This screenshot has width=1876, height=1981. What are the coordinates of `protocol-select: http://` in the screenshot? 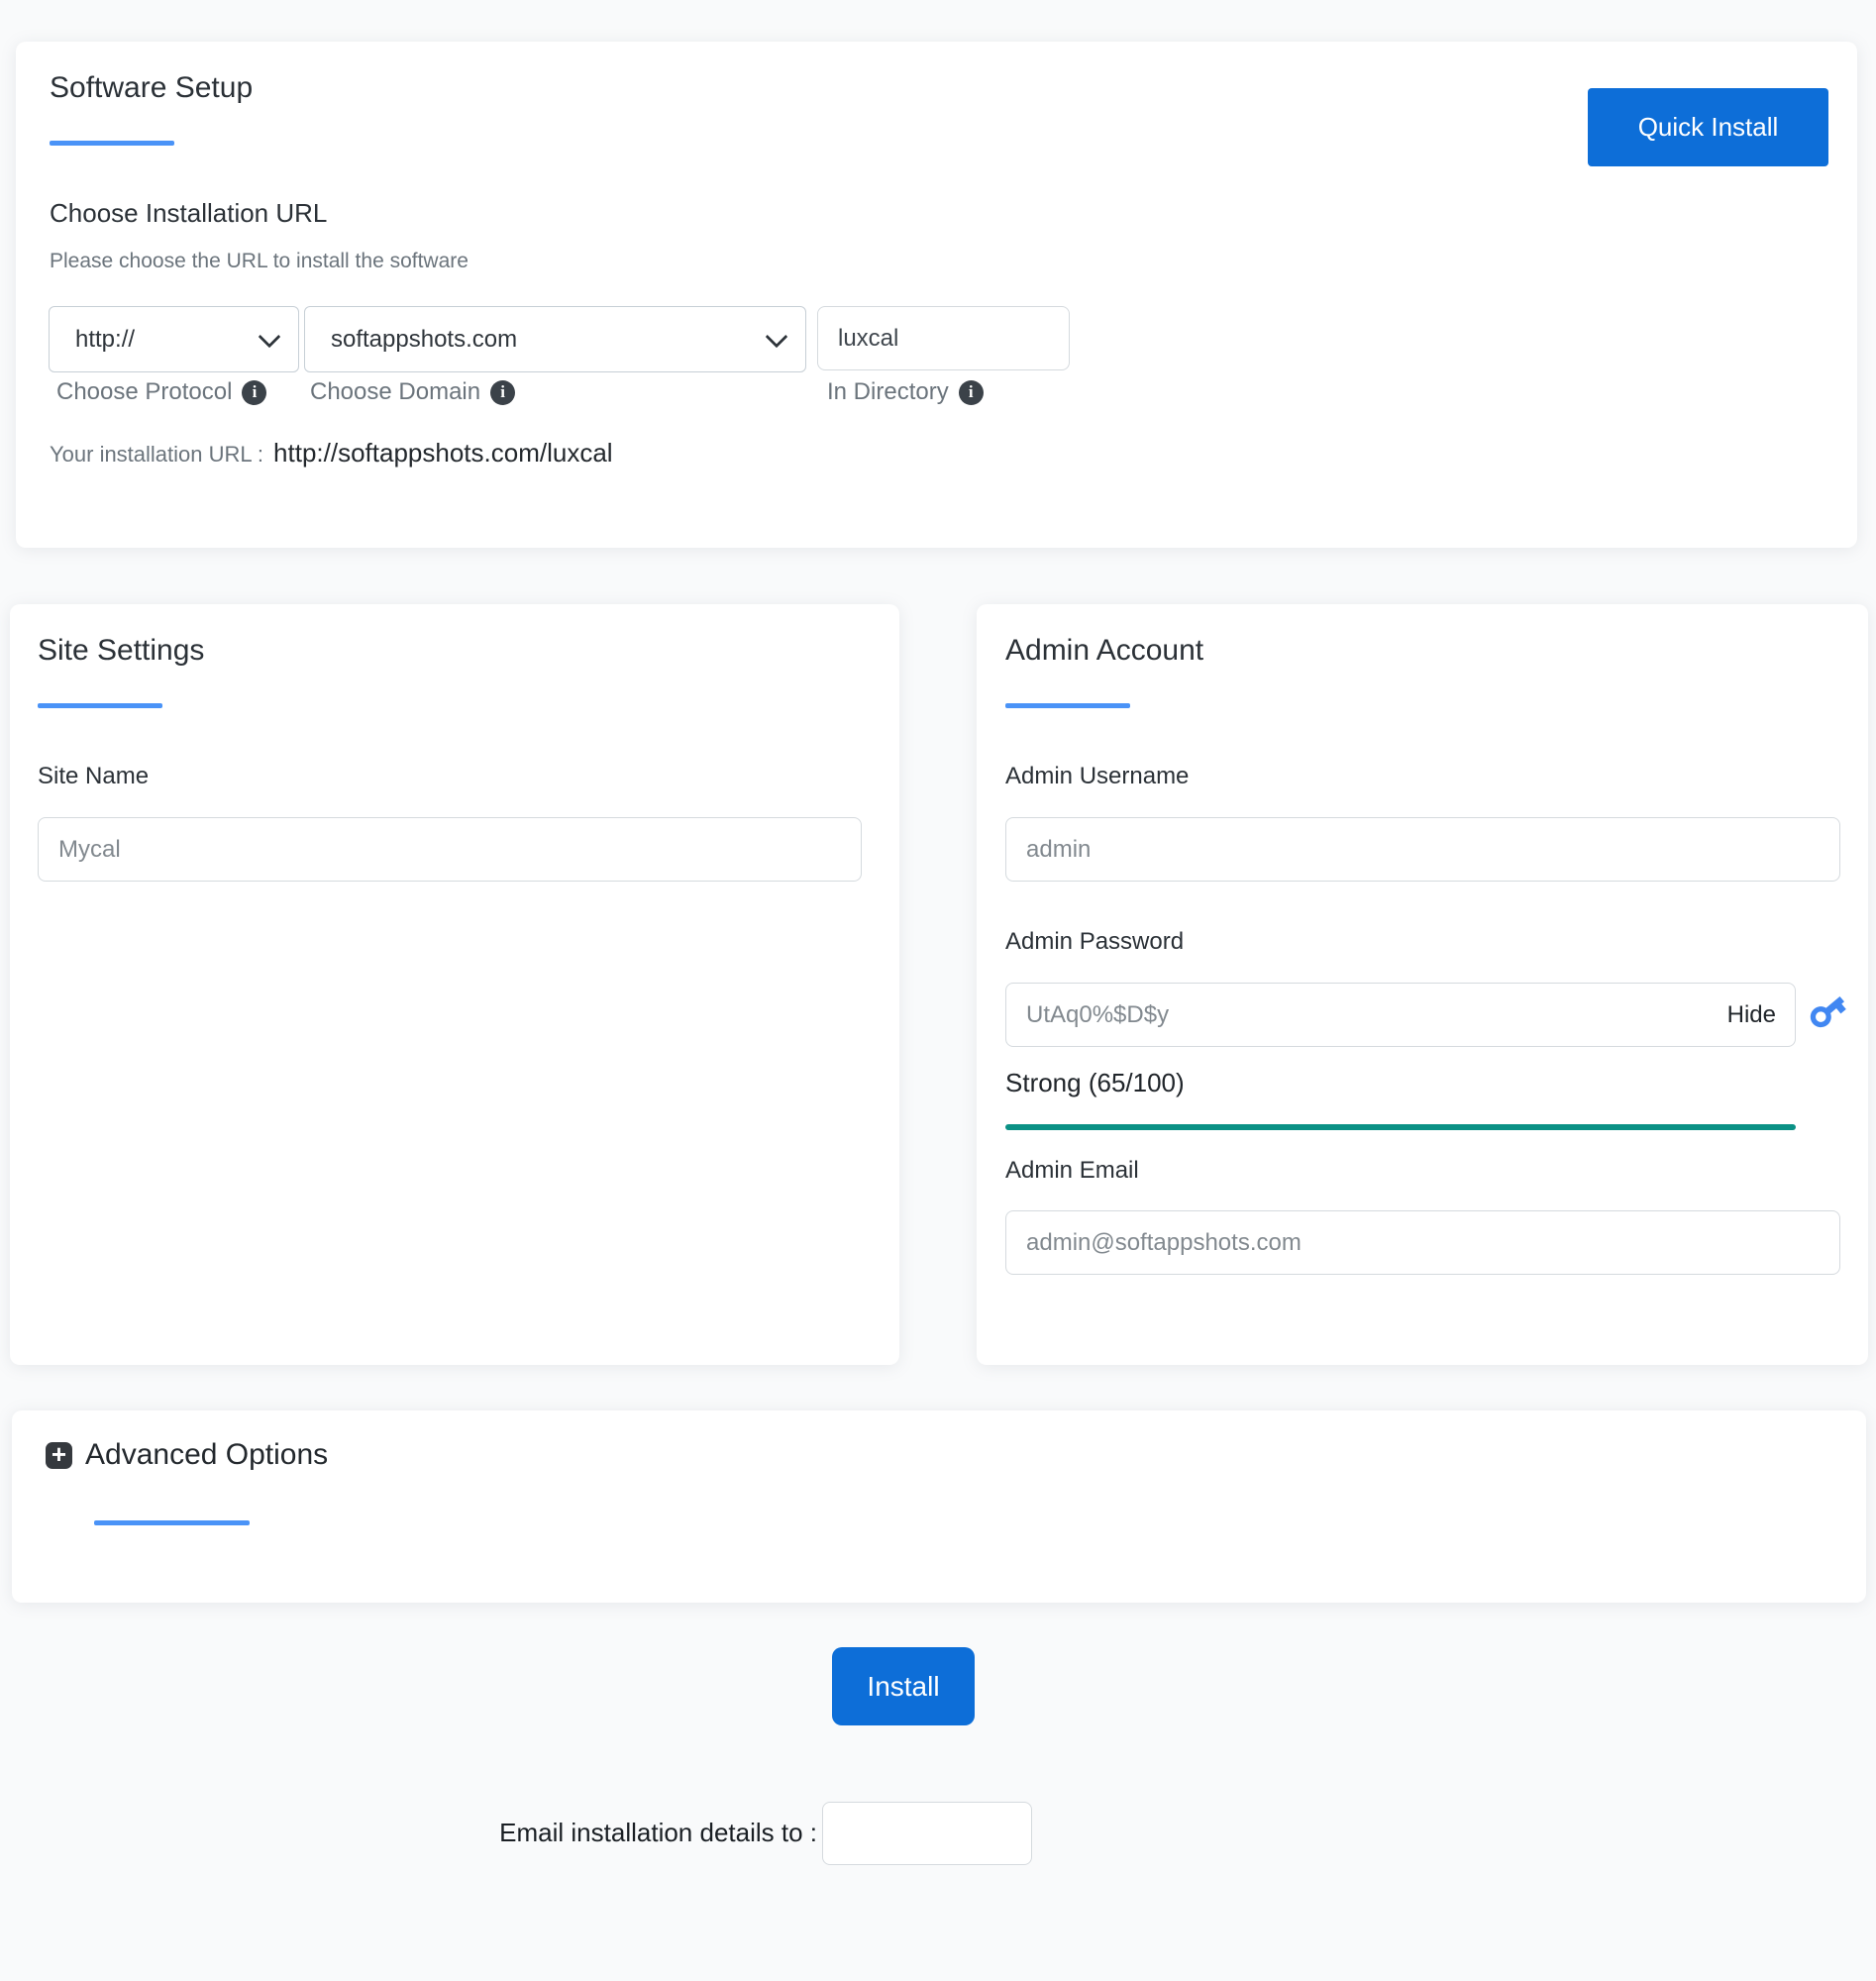 It's located at (174, 339).